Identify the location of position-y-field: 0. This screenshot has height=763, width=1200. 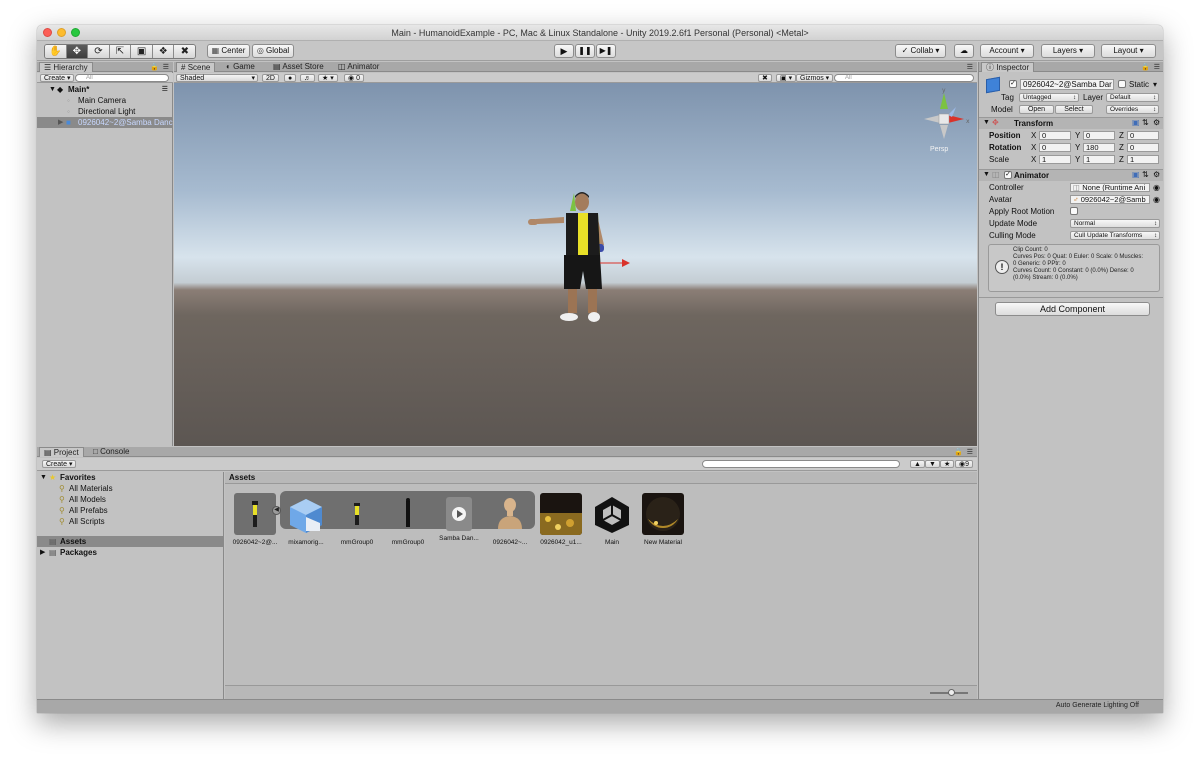
(1099, 135).